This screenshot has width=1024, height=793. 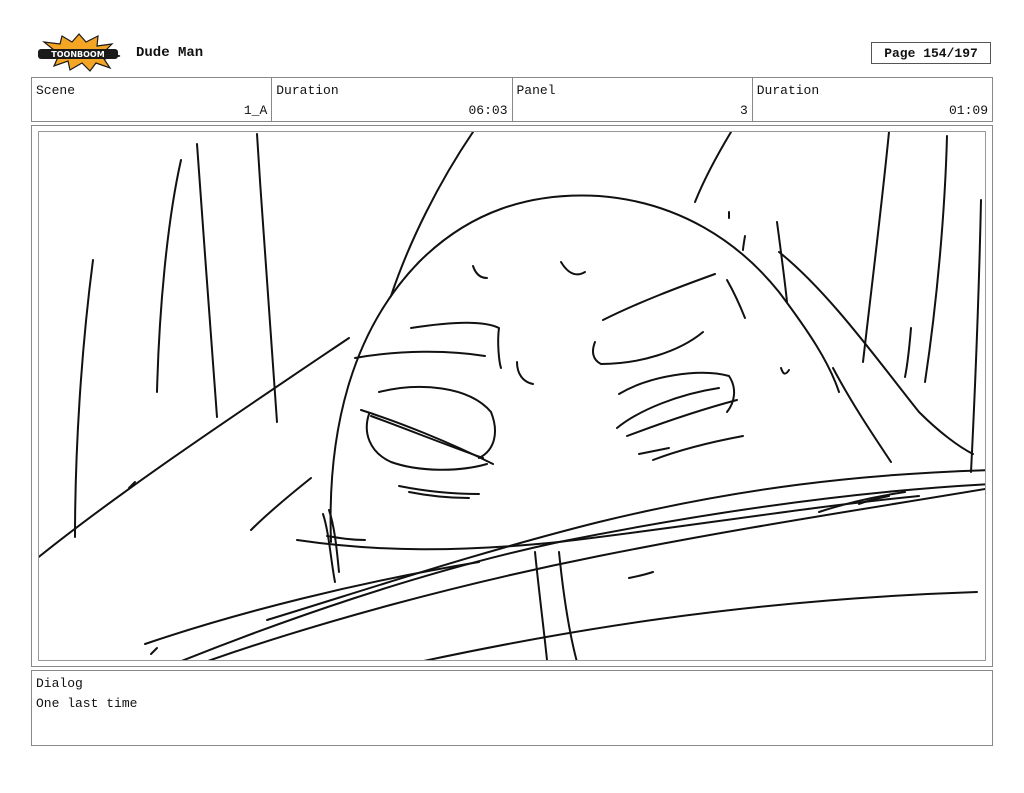 What do you see at coordinates (931, 53) in the screenshot?
I see `page-indicator: Page 154/197` at bounding box center [931, 53].